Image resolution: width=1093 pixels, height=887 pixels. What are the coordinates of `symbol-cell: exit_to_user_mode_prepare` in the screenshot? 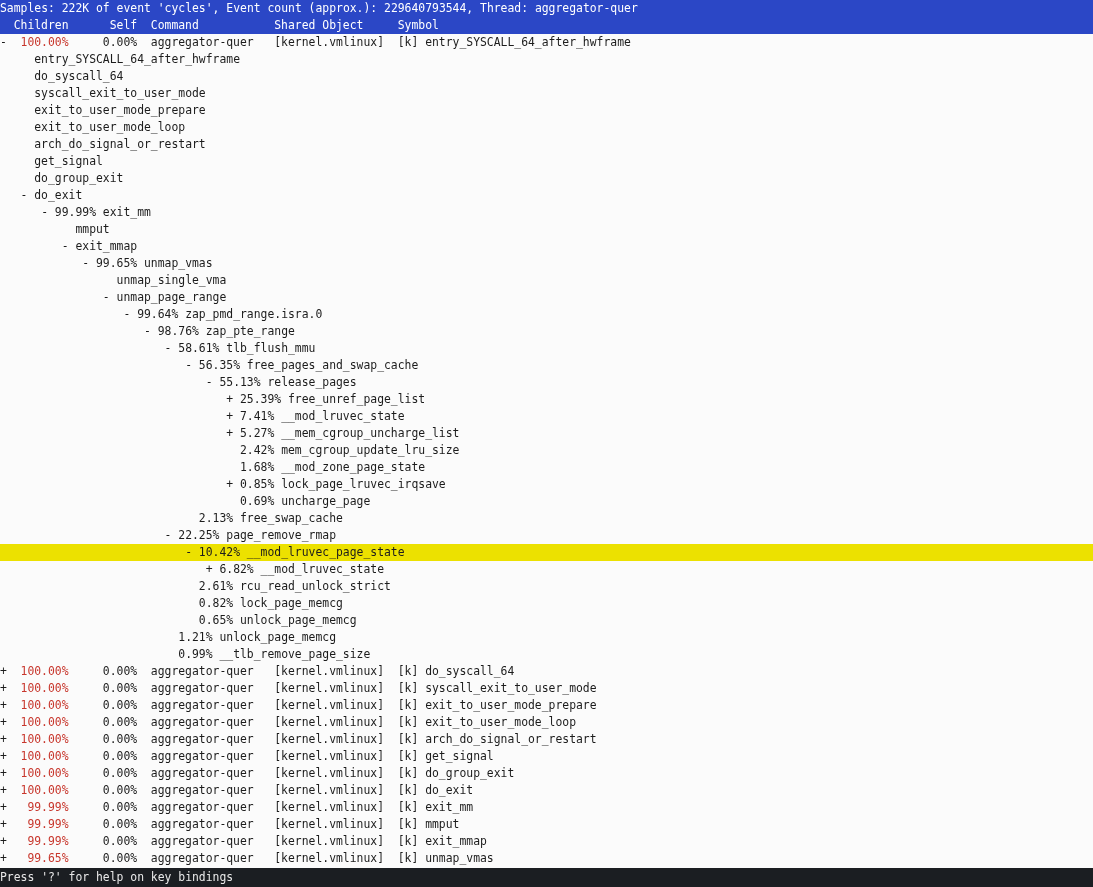 It's located at (511, 705).